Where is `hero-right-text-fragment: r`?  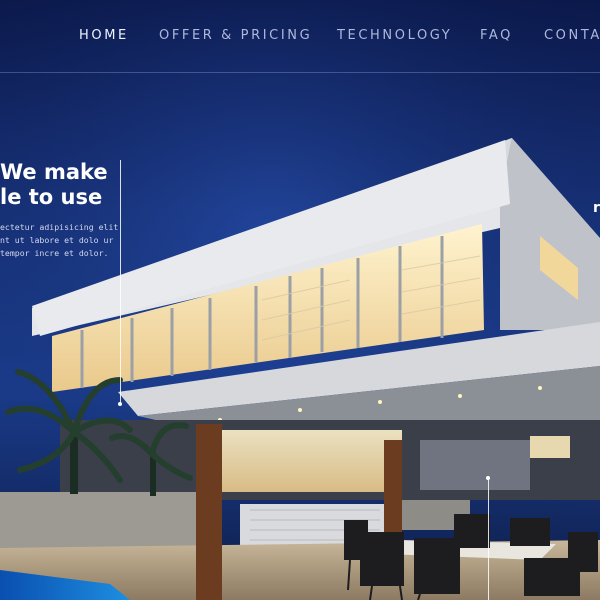
hero-right-text-fragment: r is located at coordinates (596, 208).